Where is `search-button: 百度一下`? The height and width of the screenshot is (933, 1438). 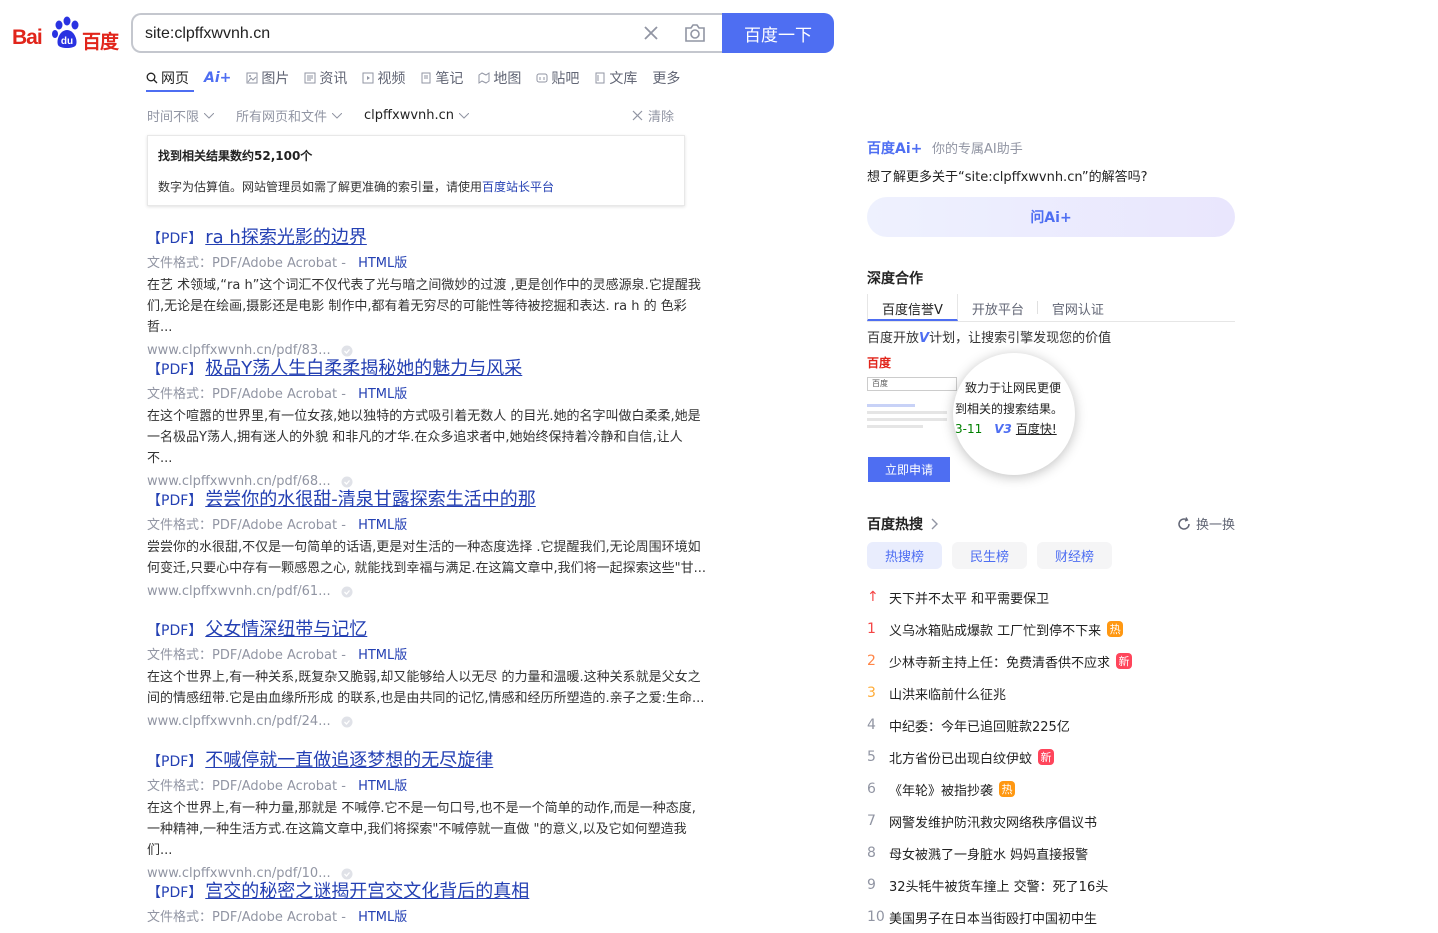 search-button: 百度一下 is located at coordinates (778, 33).